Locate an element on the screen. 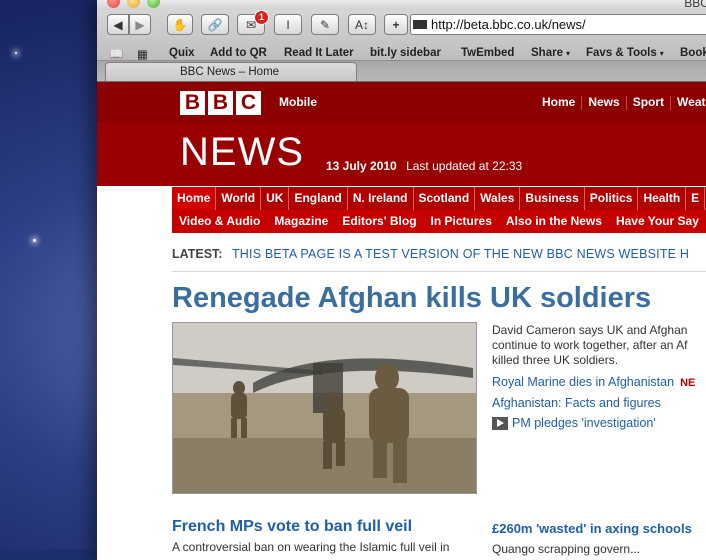 The image size is (706, 560). side-story-headline: £260m 'wasted' in axing schools is located at coordinates (592, 528).